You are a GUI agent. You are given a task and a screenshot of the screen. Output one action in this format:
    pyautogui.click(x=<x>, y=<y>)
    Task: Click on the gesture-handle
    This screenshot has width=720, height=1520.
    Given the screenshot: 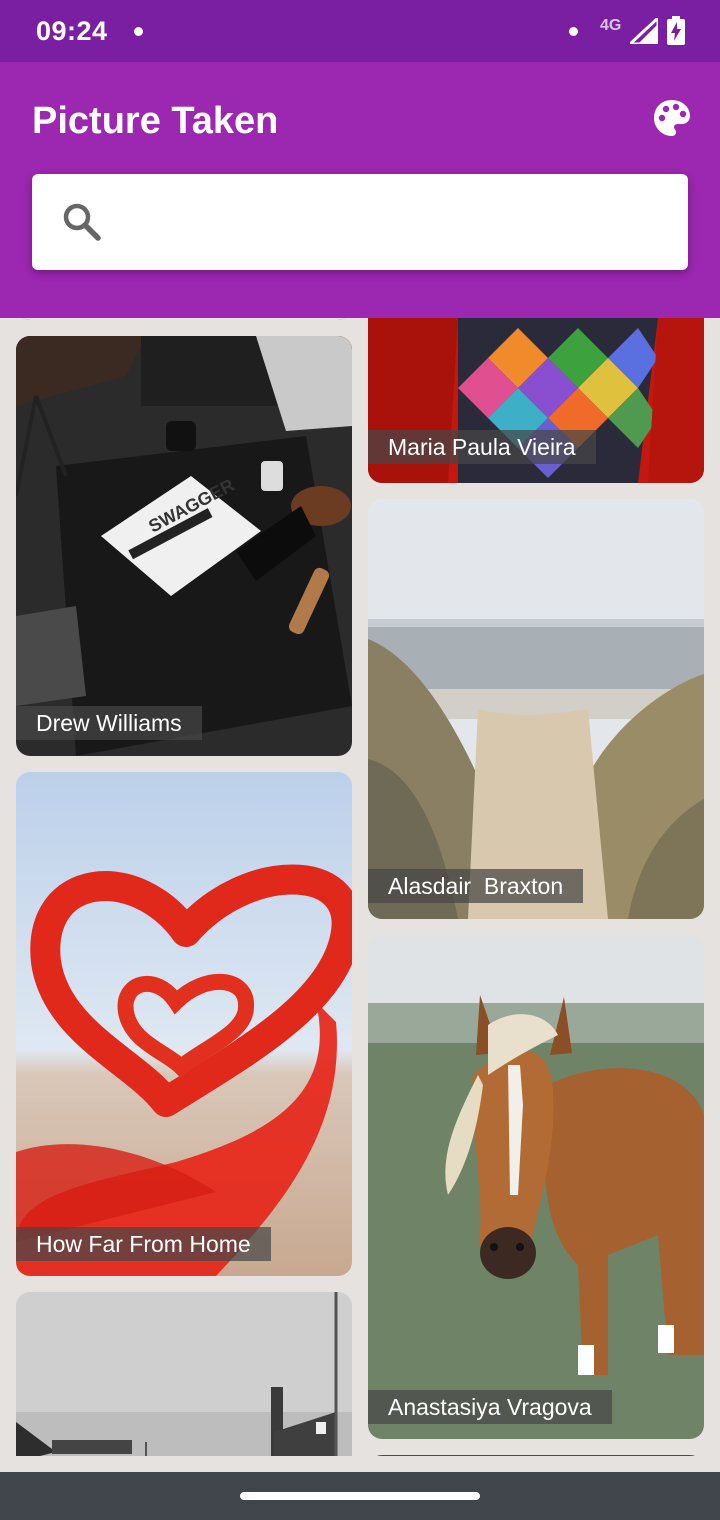 What is the action you would take?
    pyautogui.click(x=360, y=1496)
    